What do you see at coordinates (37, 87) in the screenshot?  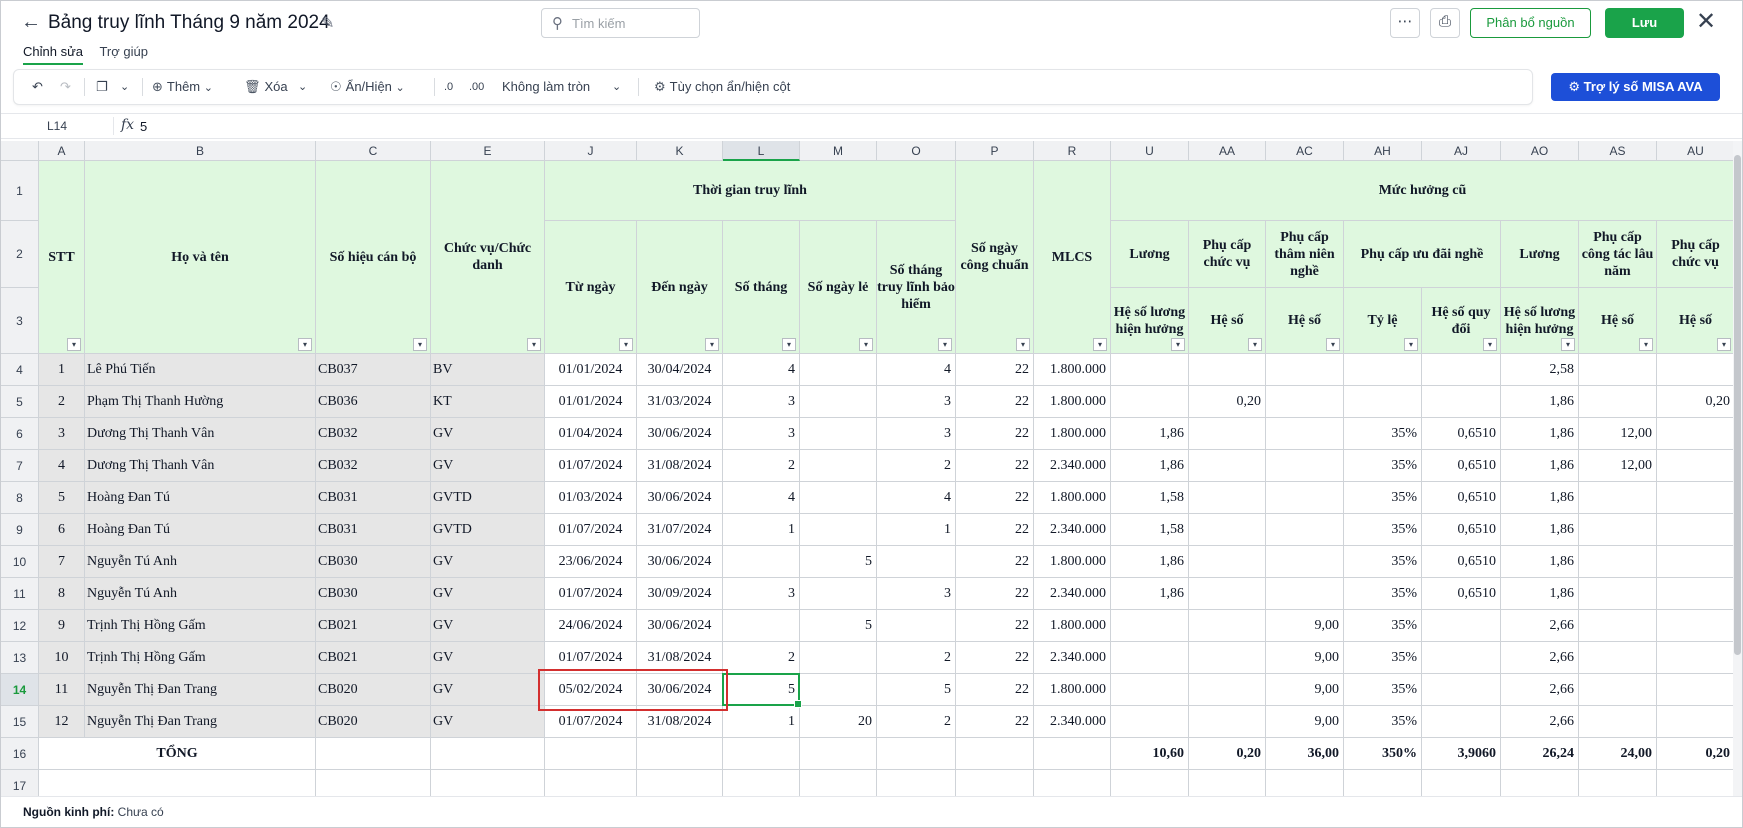 I see `undo-icon: ↶` at bounding box center [37, 87].